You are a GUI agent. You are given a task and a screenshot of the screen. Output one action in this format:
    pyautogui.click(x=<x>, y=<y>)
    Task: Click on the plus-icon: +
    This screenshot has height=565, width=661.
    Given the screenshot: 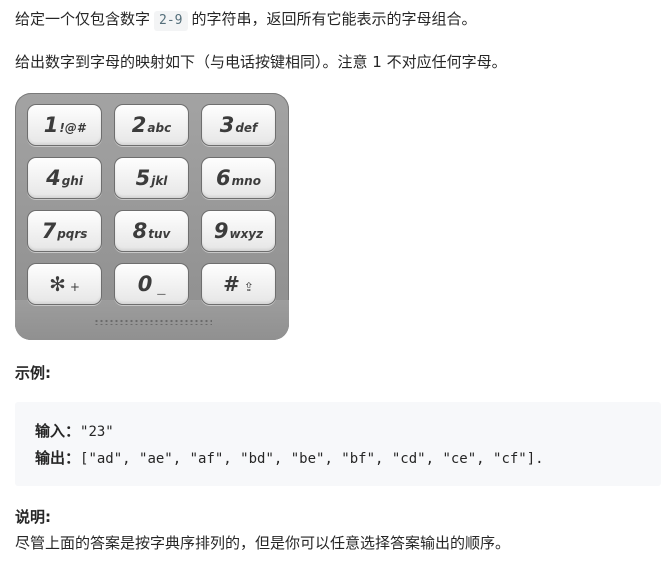 What is the action you would take?
    pyautogui.click(x=74, y=287)
    